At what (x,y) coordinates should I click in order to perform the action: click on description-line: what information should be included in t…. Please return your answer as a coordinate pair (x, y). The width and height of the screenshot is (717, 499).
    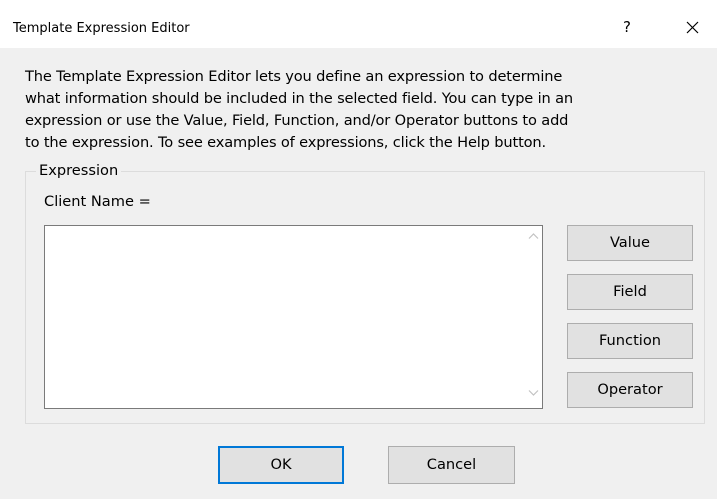
    Looking at the image, I should click on (299, 98).